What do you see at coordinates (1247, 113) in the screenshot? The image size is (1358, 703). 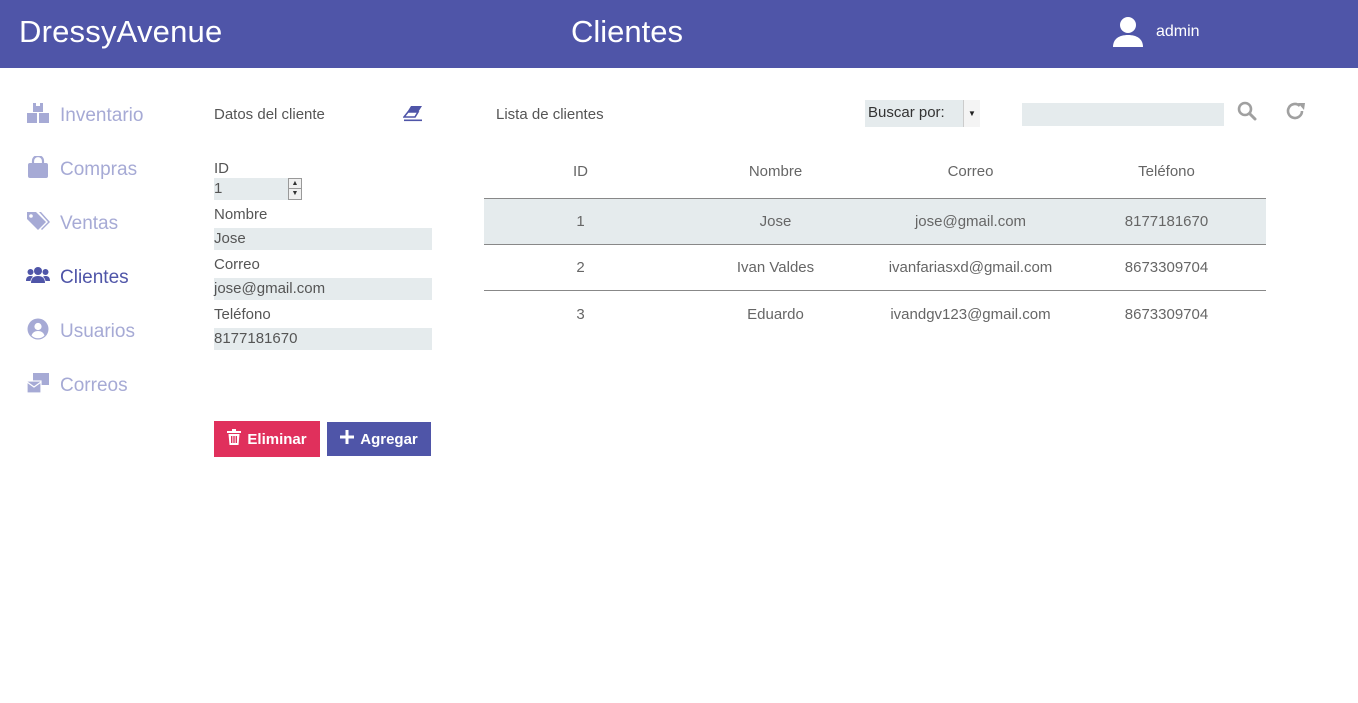 I see `search-icon` at bounding box center [1247, 113].